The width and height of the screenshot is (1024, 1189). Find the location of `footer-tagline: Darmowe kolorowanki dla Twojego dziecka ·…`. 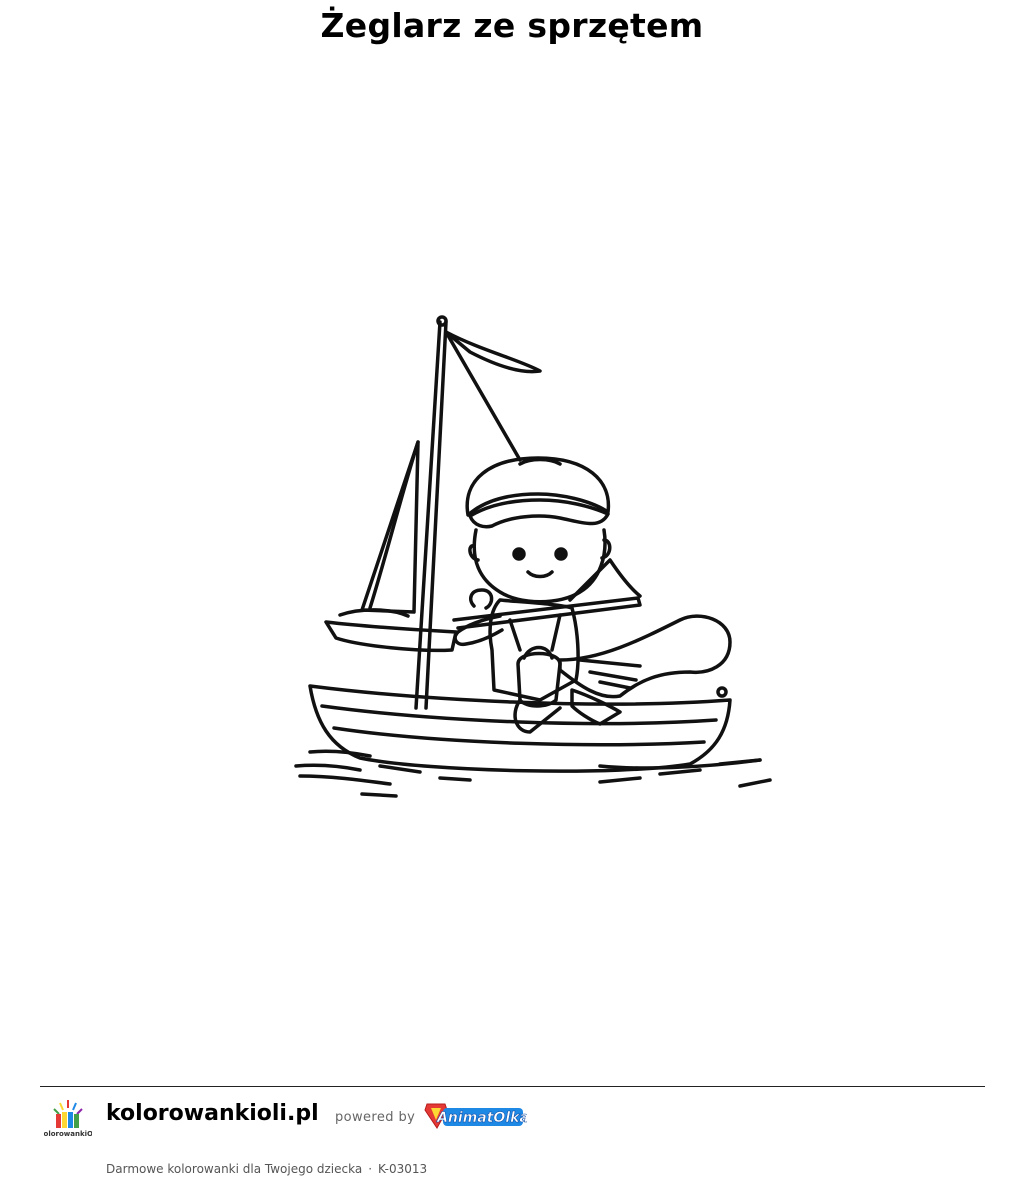

footer-tagline: Darmowe kolorowanki dla Twojego dziecka ·… is located at coordinates (266, 1169).